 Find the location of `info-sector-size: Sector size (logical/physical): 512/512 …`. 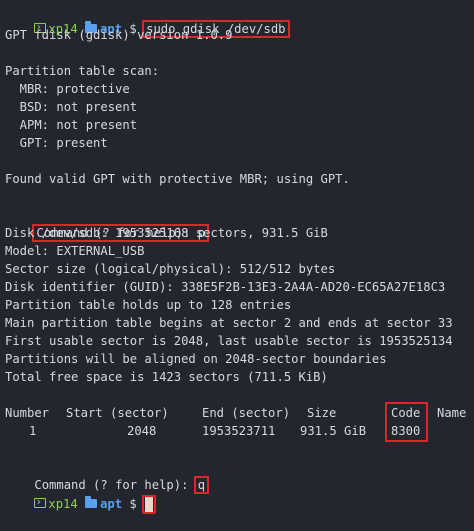

info-sector-size: Sector size (logical/physical): 512/512 … is located at coordinates (170, 269).